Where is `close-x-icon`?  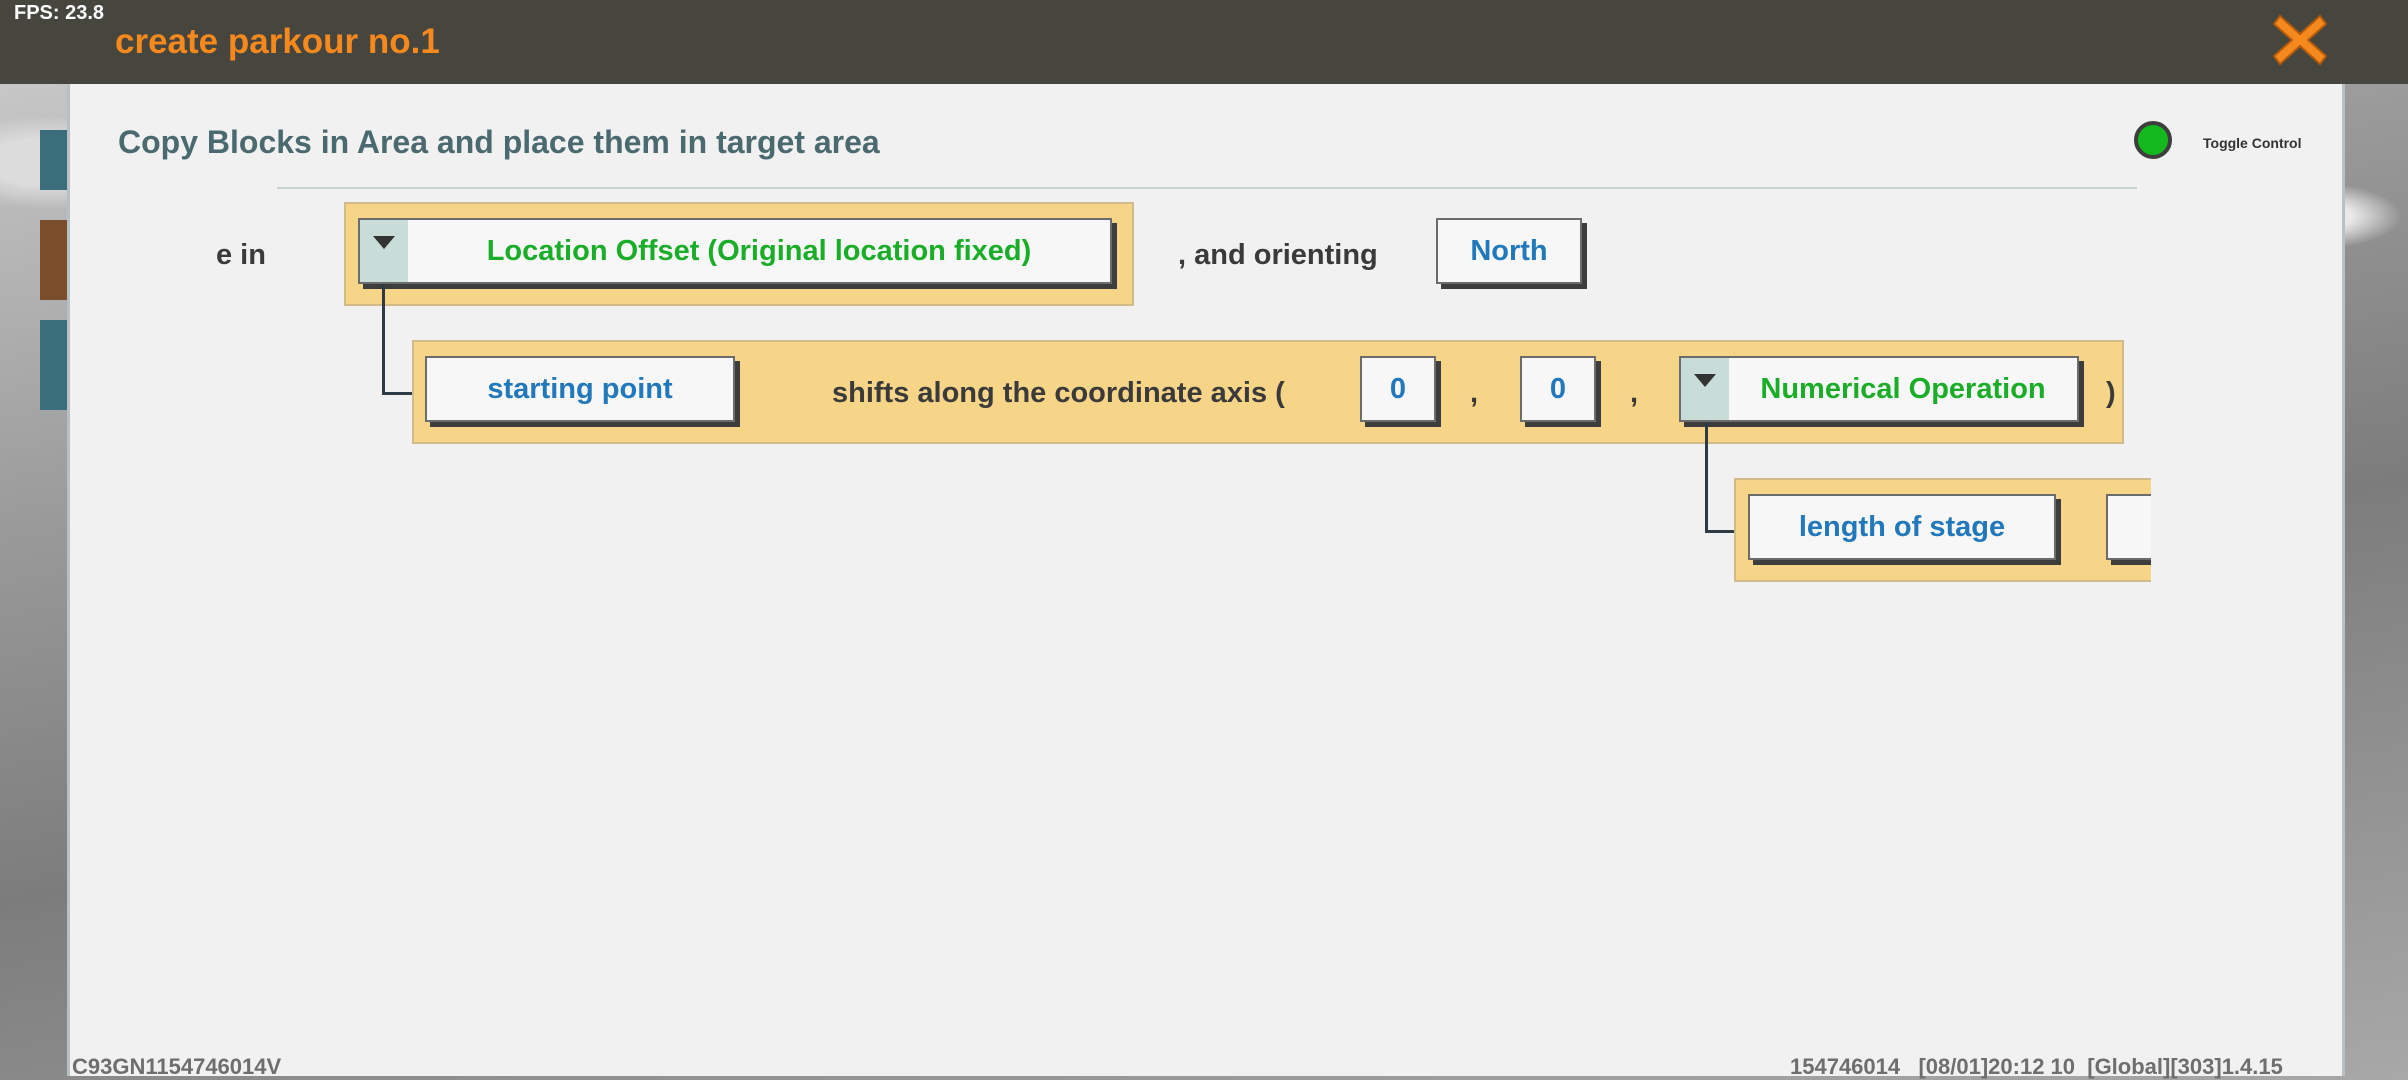
close-x-icon is located at coordinates (2300, 40).